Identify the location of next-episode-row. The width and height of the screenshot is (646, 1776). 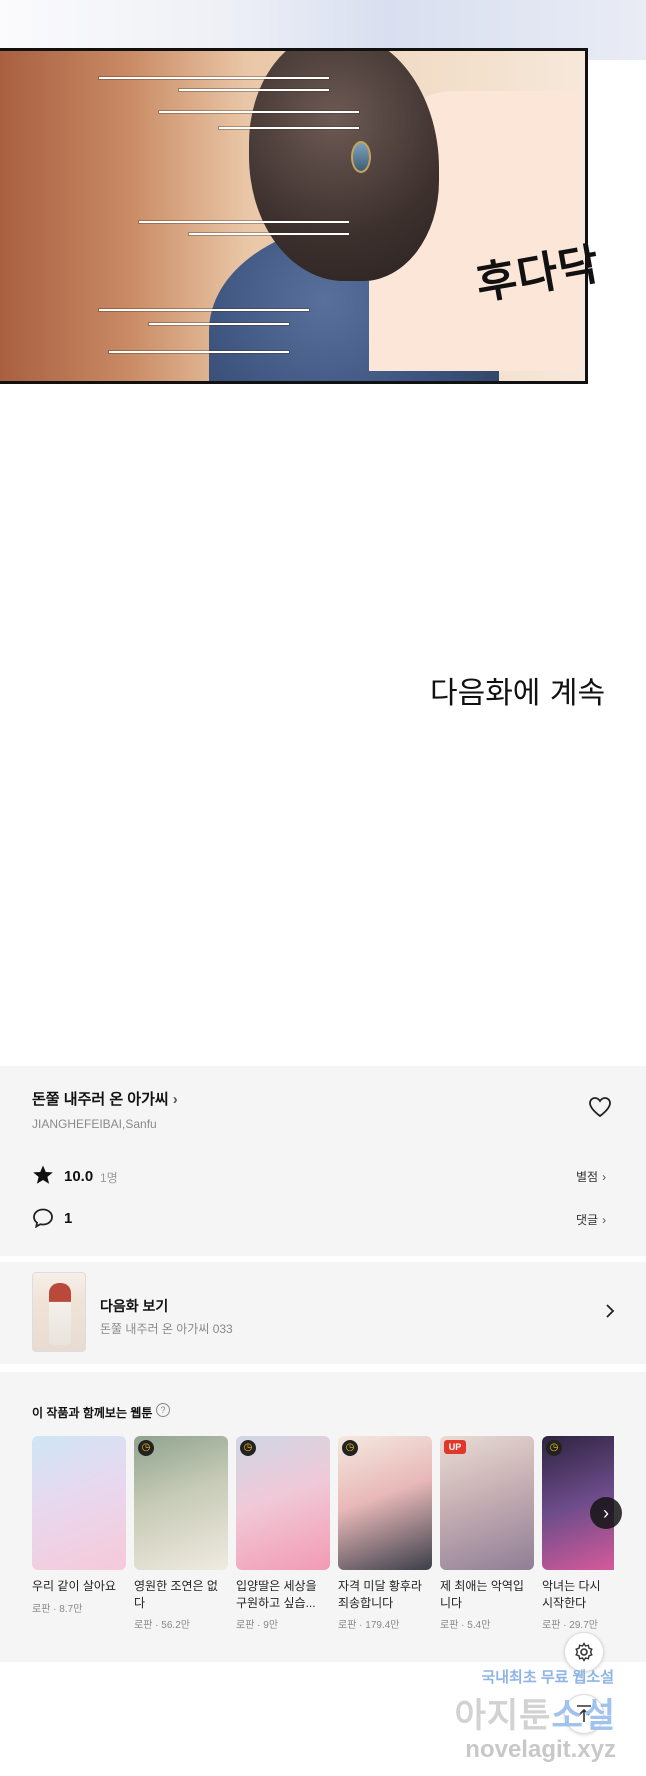
(323, 1313).